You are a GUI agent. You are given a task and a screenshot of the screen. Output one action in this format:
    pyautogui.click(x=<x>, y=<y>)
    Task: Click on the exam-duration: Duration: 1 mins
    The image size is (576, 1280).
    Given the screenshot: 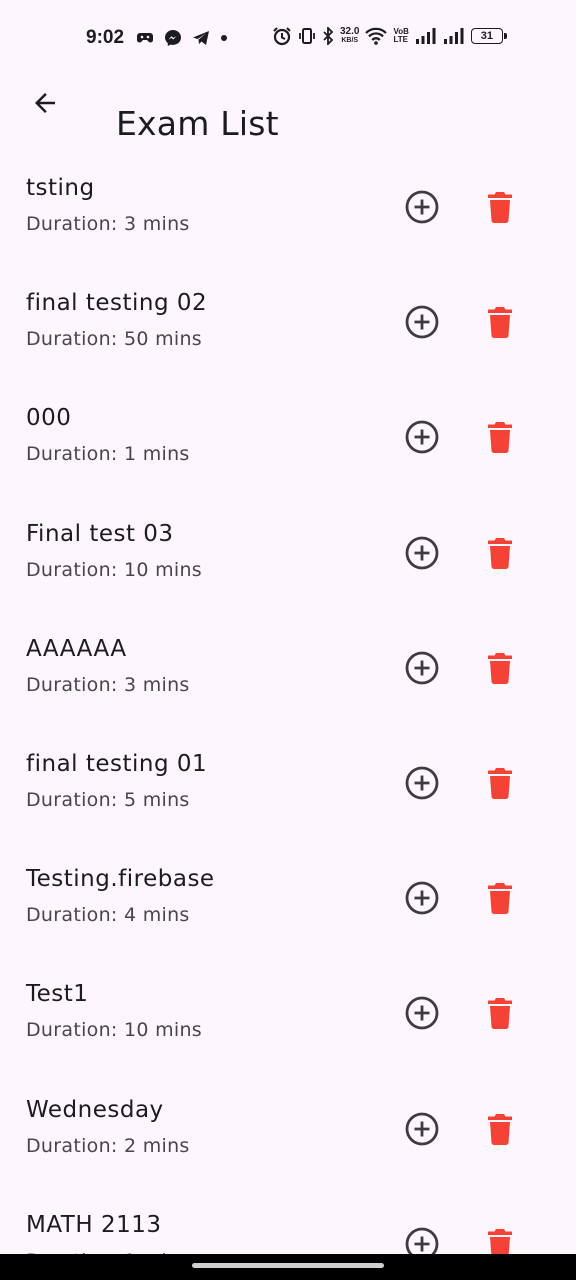 What is the action you would take?
    pyautogui.click(x=108, y=454)
    